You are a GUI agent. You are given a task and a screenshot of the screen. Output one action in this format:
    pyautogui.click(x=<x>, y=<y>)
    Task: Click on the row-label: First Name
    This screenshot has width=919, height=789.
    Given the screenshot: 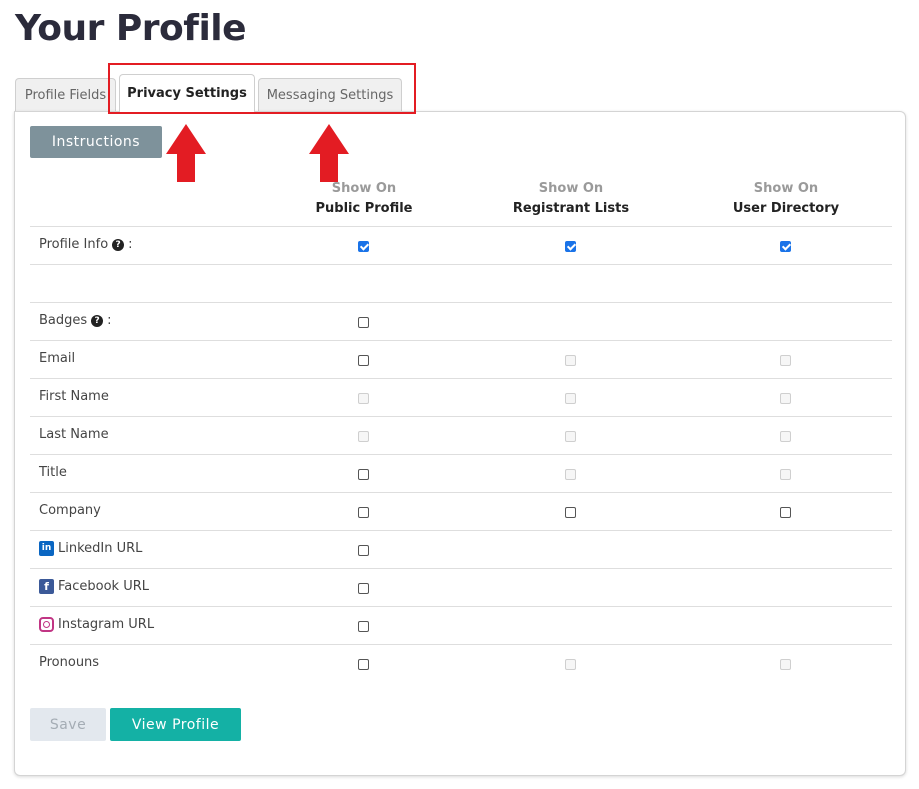 What is the action you would take?
    pyautogui.click(x=74, y=396)
    